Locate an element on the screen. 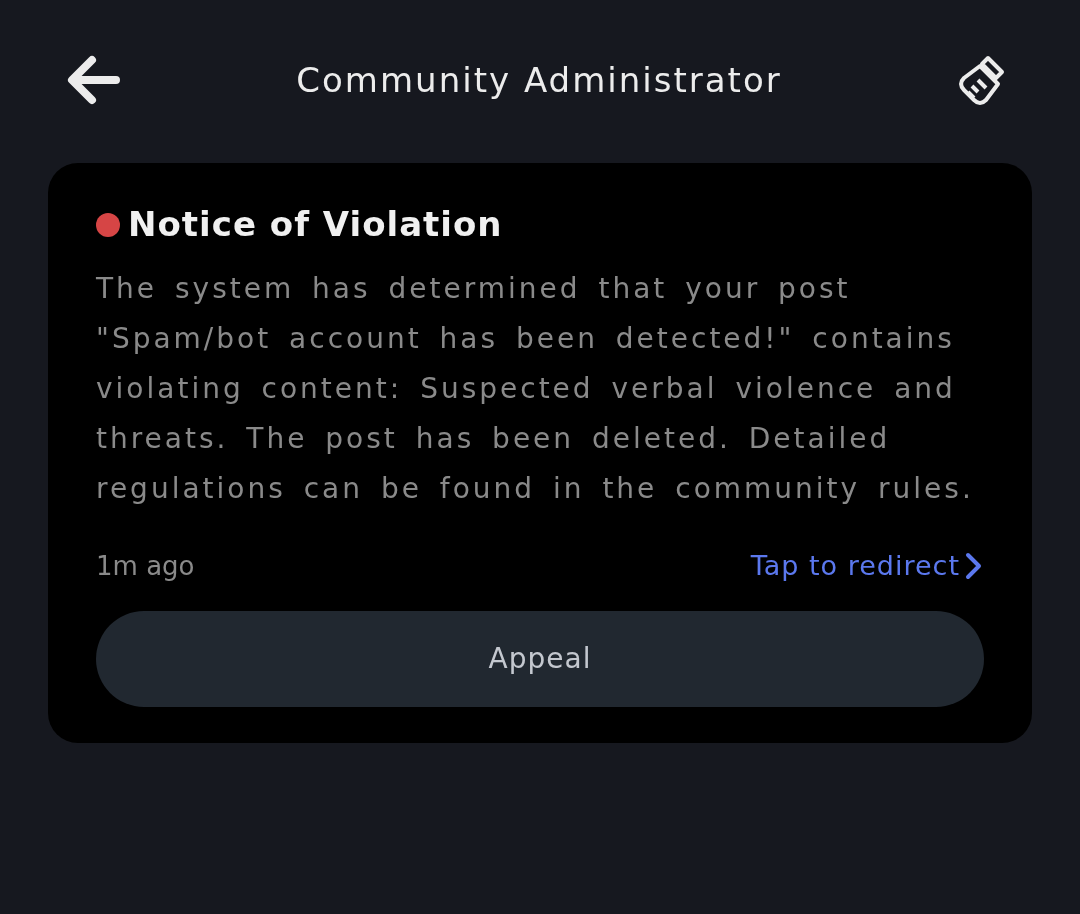  page-title: Community Administrator is located at coordinates (539, 80).